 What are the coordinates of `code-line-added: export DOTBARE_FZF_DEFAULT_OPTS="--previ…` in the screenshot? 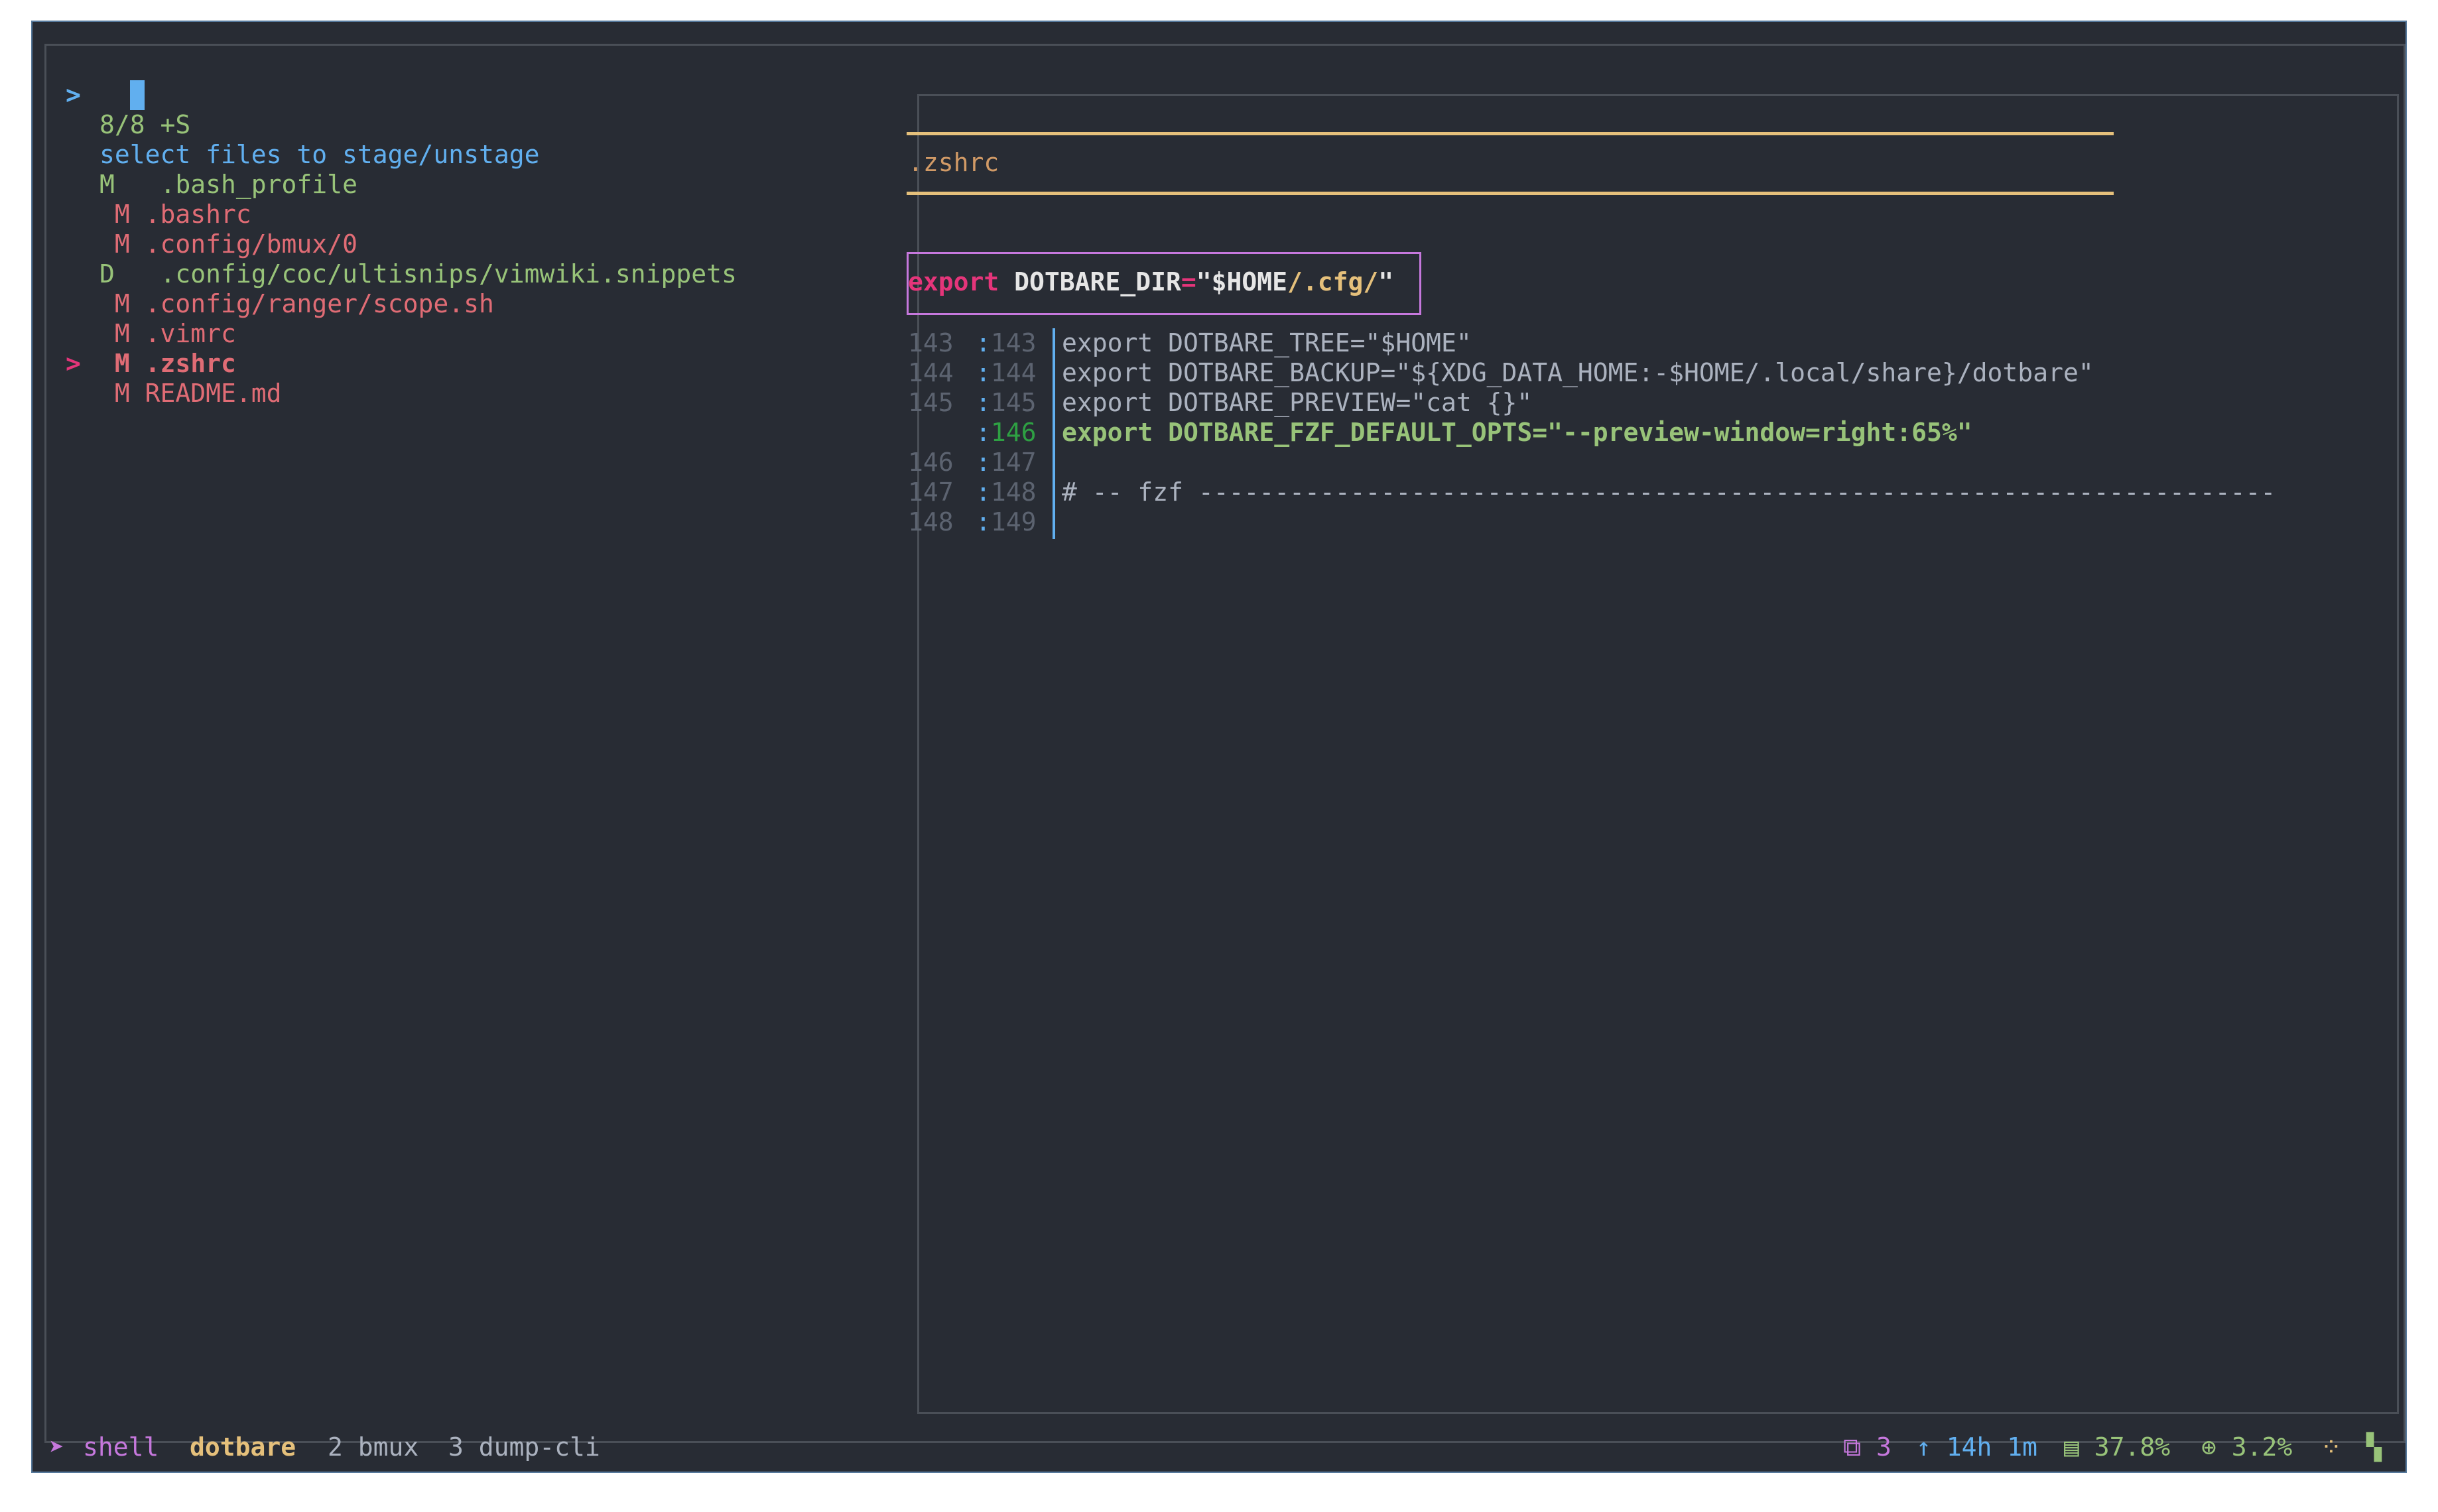 It's located at (1517, 432).